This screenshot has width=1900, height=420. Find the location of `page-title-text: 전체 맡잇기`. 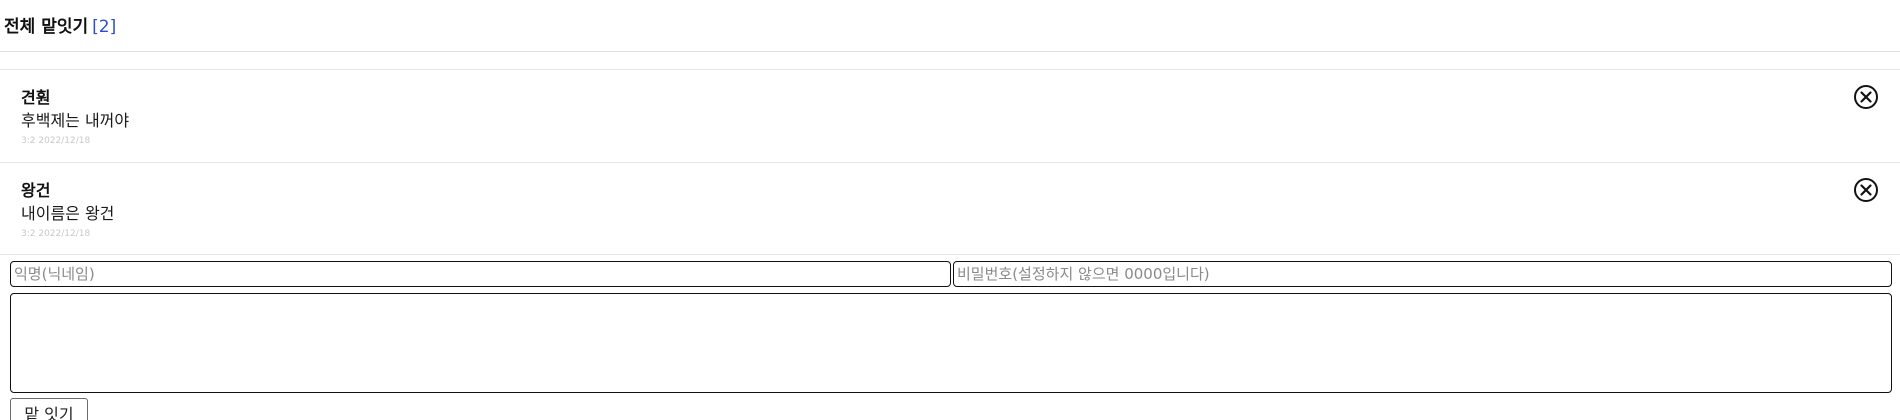

page-title-text: 전체 맡잇기 is located at coordinates (46, 27).